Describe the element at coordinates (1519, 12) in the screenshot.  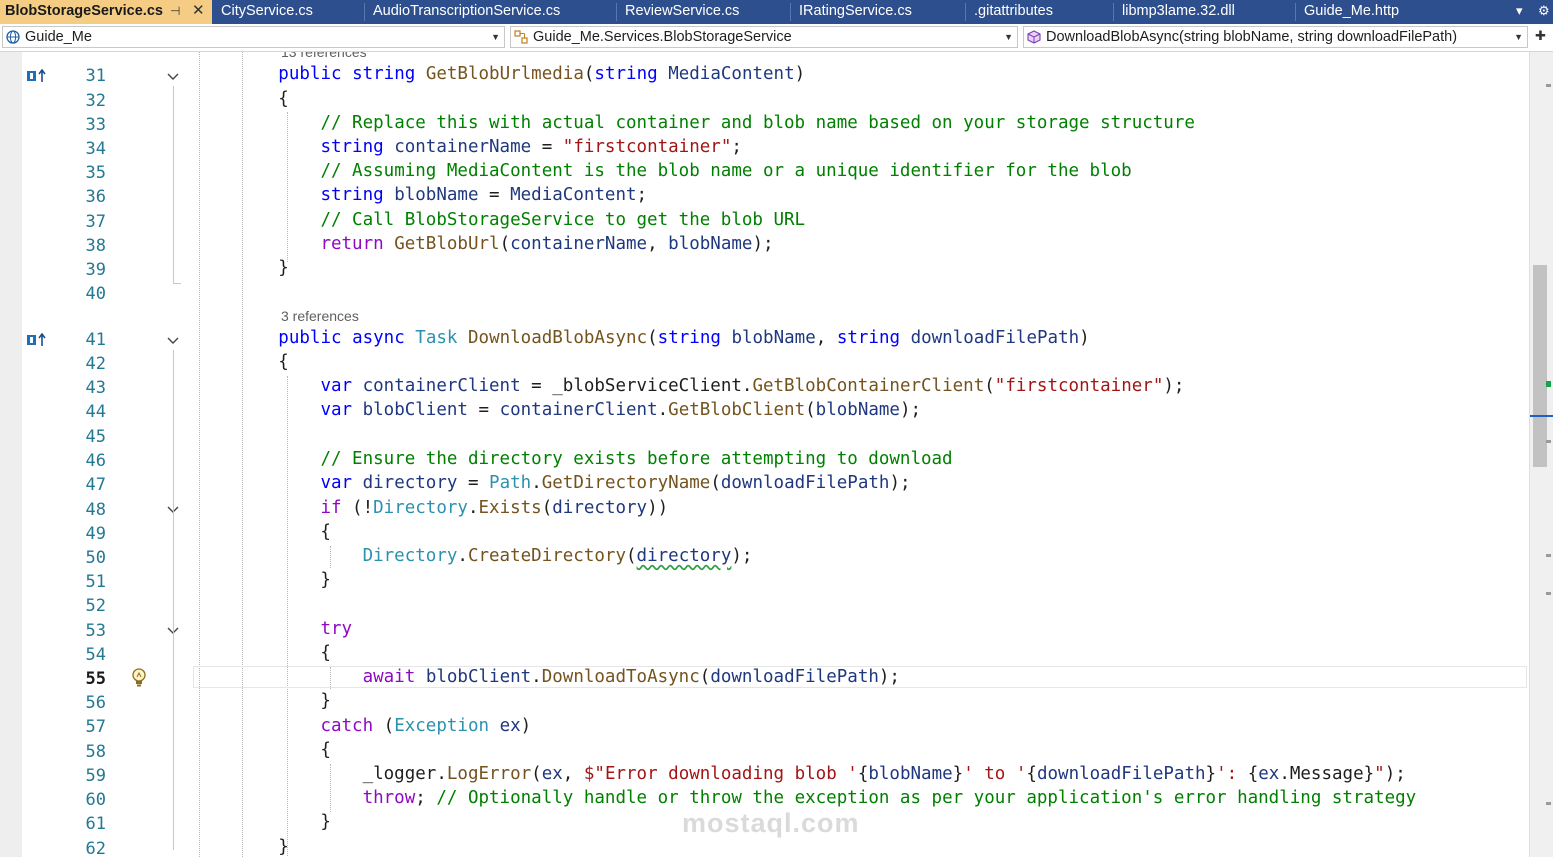
I see `tab-overflow-dropdown-icon: ▾` at that location.